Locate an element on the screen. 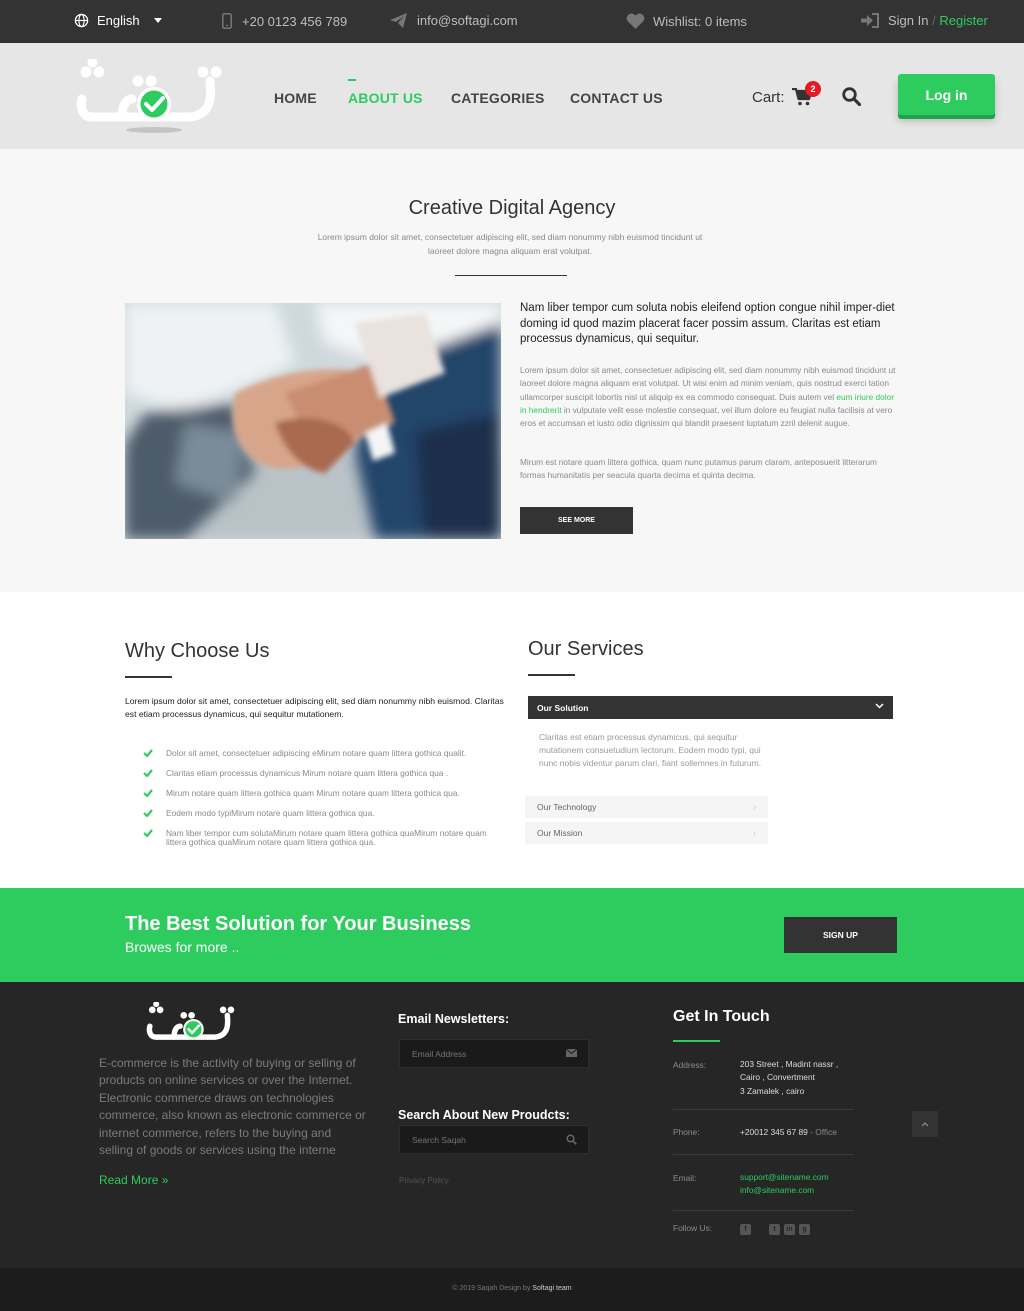 This screenshot has height=1311, width=1024. about-divider is located at coordinates (511, 275).